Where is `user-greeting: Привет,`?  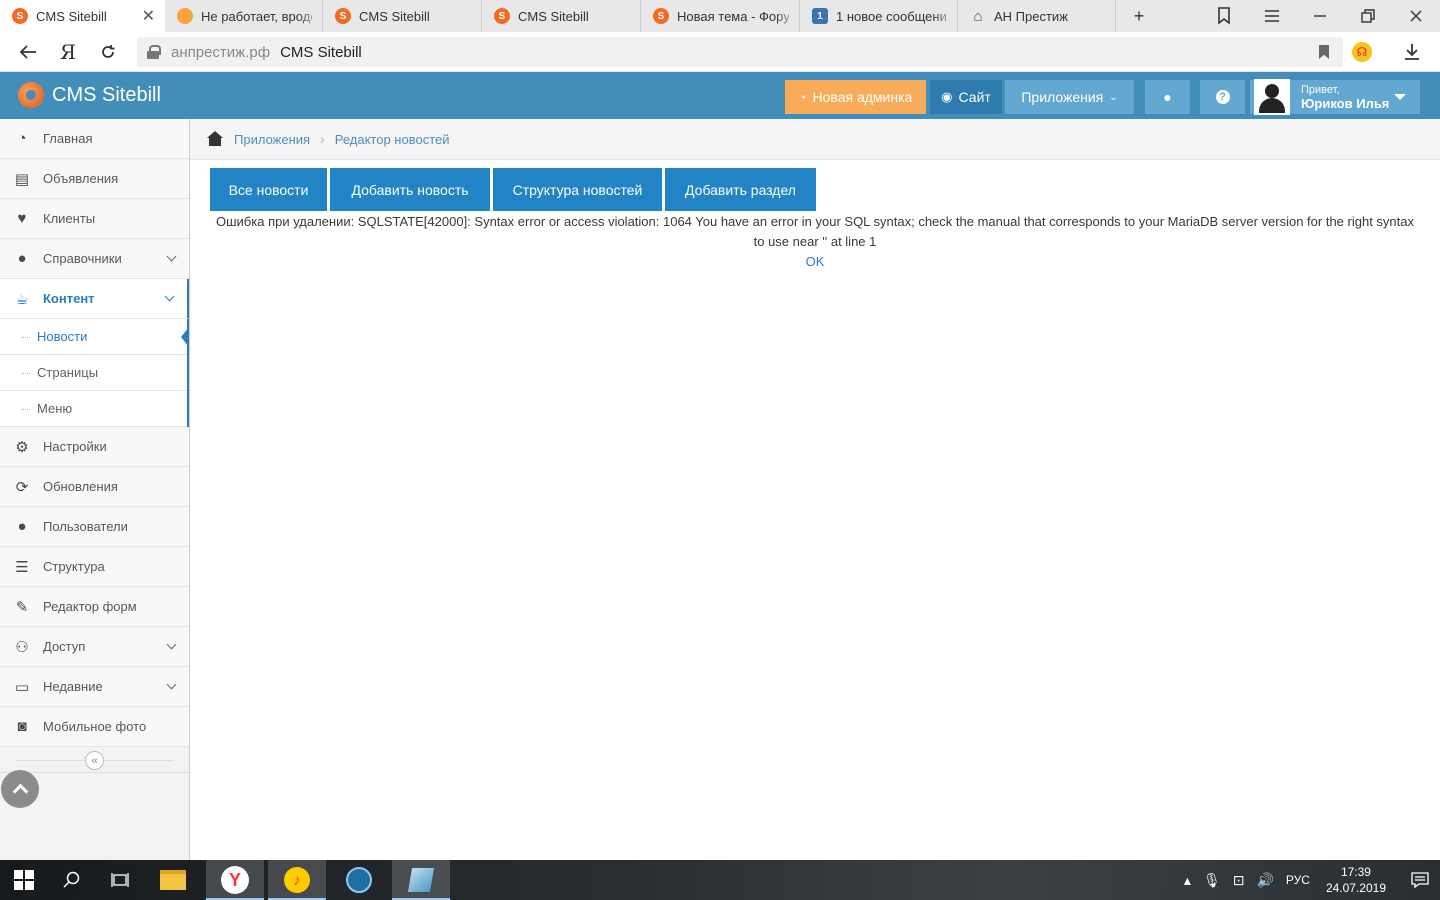
user-greeting: Привет, is located at coordinates (1320, 90).